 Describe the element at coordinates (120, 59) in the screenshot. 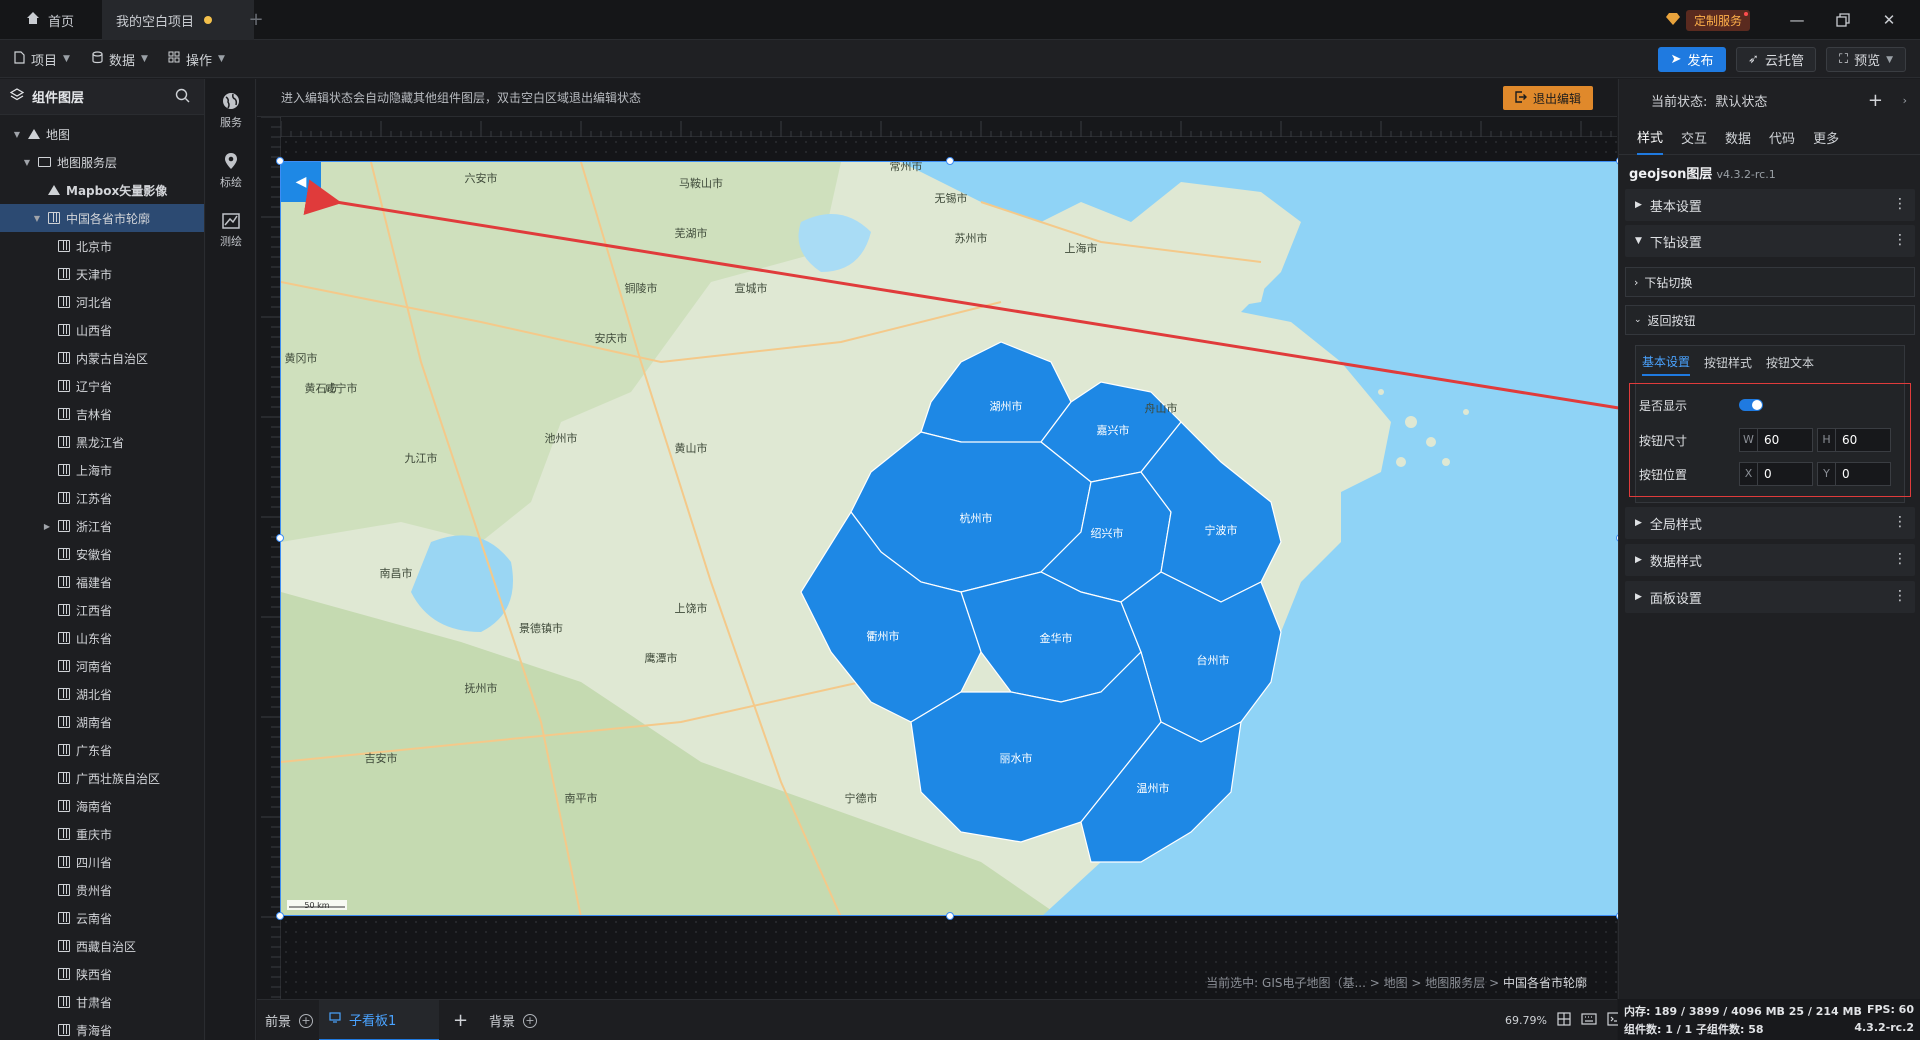

I see `menu-data: 数据 ▼` at that location.